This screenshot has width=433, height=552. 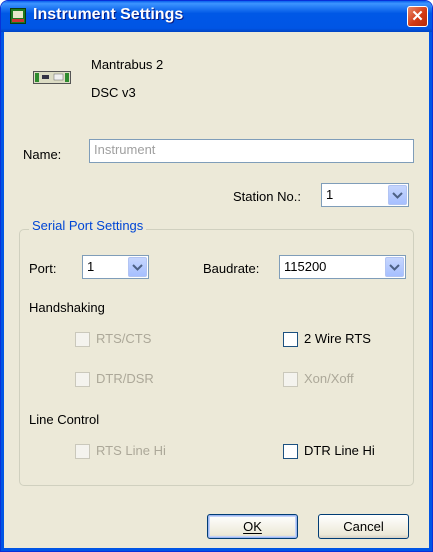 I want to click on device-icon, so click(x=52, y=77).